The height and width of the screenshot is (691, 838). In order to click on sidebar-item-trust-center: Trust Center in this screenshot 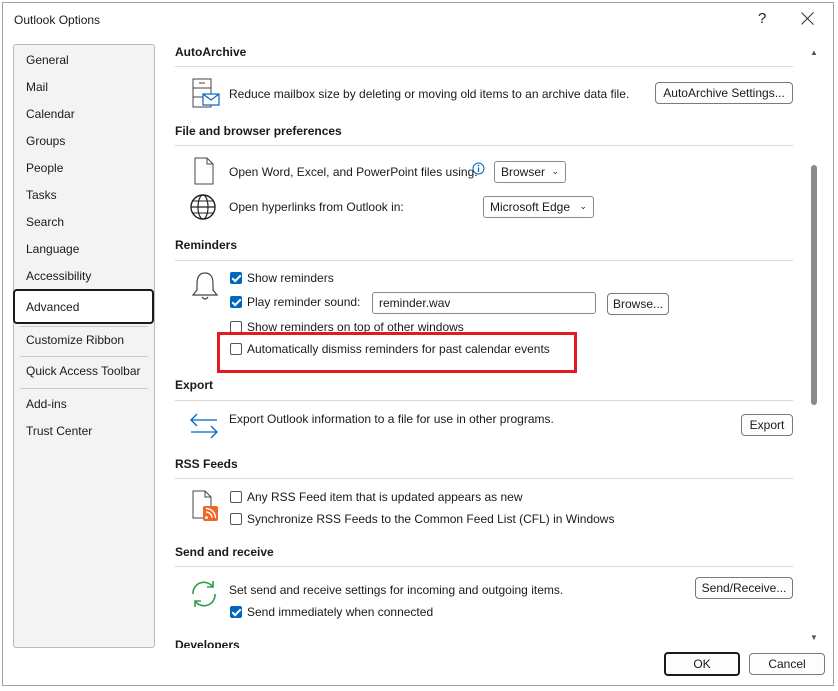, I will do `click(59, 431)`.